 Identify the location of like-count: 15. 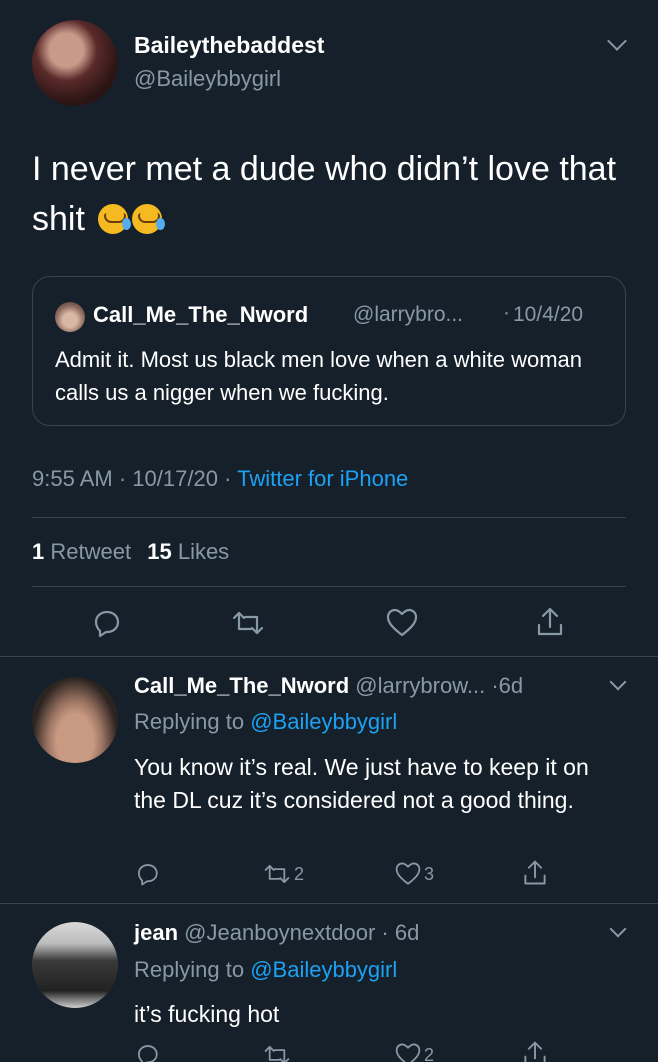
(159, 551).